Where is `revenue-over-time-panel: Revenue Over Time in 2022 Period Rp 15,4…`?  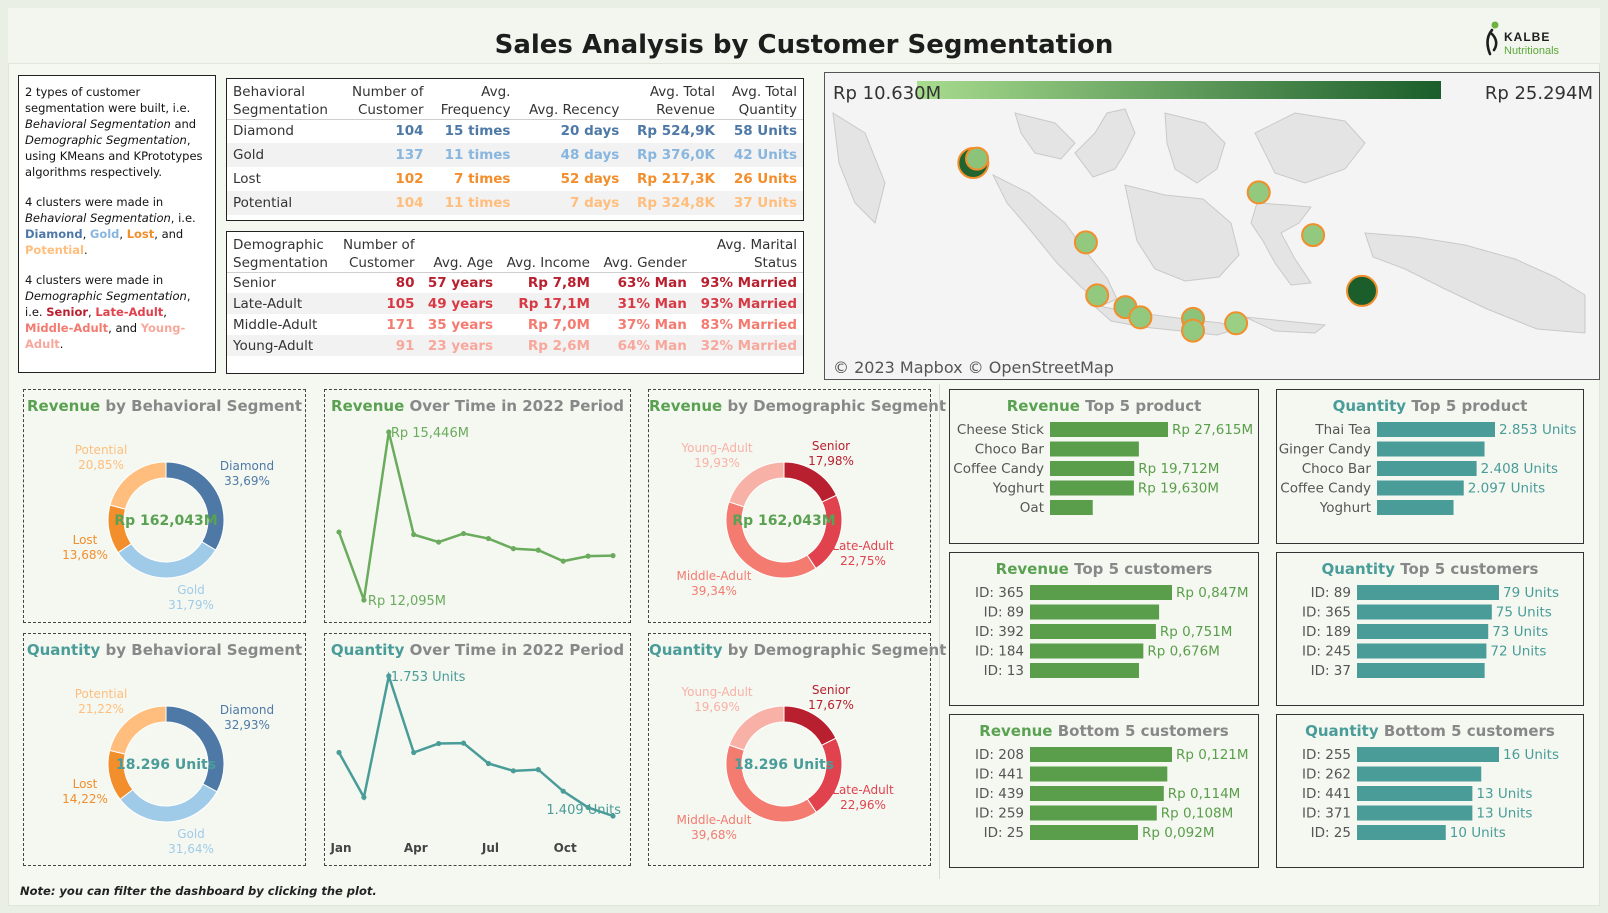 revenue-over-time-panel: Revenue Over Time in 2022 Period Rp 15,4… is located at coordinates (477, 506).